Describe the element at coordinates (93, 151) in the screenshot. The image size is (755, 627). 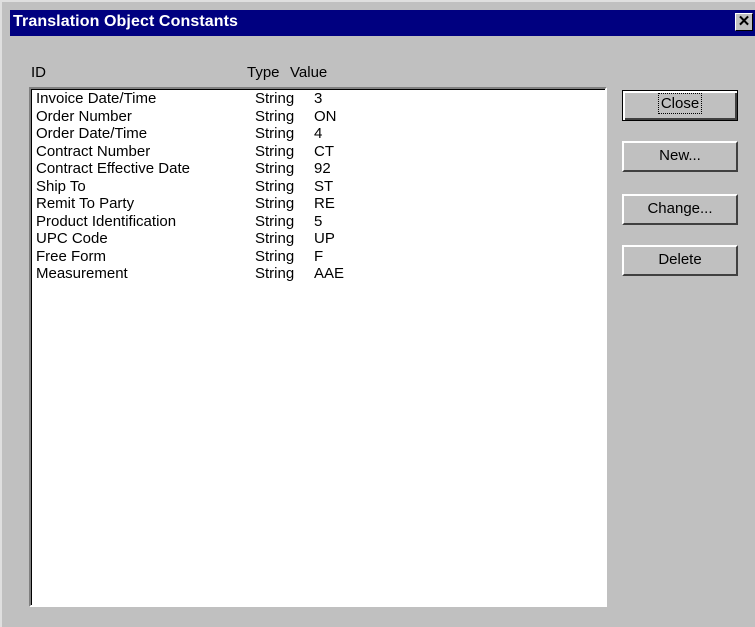
I see `list-item-id: Contract Number` at that location.